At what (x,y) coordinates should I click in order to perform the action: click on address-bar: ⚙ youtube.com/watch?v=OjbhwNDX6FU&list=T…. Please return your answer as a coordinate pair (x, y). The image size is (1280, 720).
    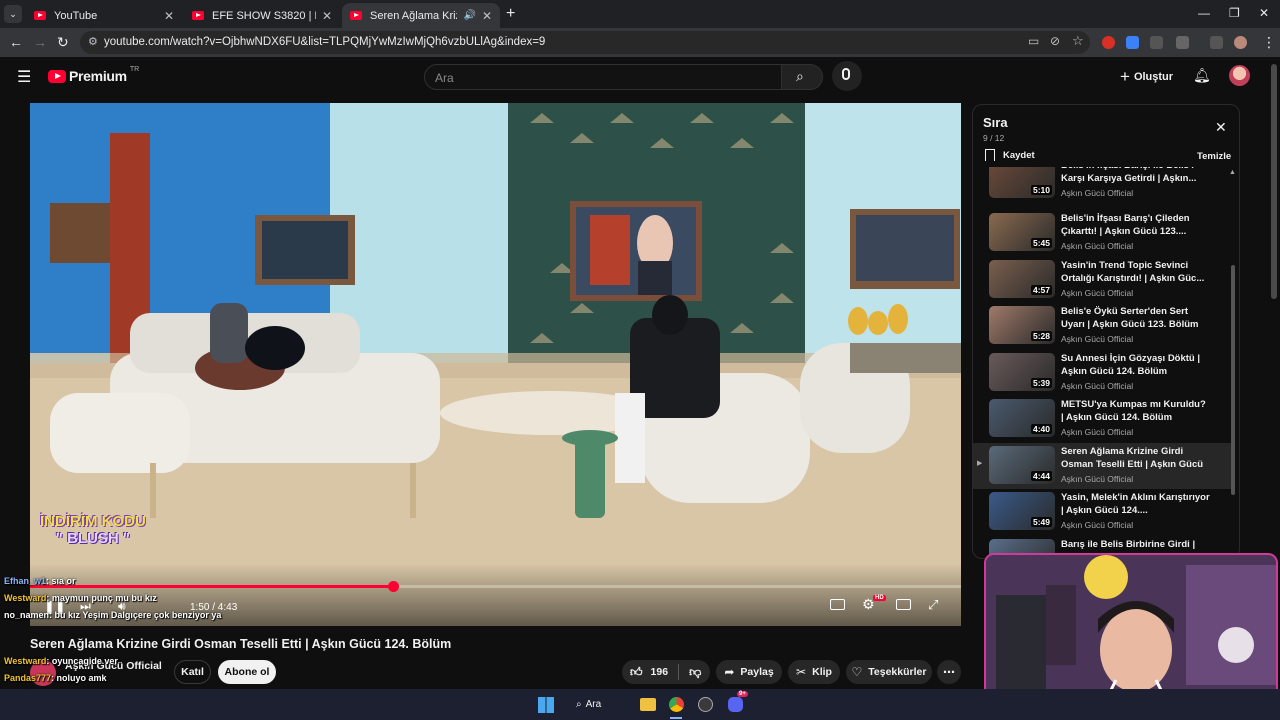
    Looking at the image, I should click on (585, 42).